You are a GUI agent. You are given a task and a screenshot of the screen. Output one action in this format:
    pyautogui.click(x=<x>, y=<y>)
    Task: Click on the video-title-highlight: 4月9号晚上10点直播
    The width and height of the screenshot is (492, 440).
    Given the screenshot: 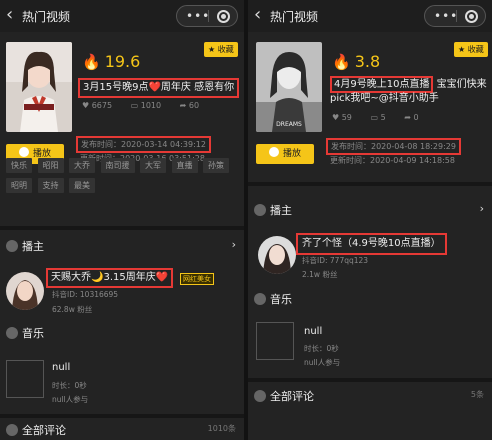 What is the action you would take?
    pyautogui.click(x=382, y=84)
    